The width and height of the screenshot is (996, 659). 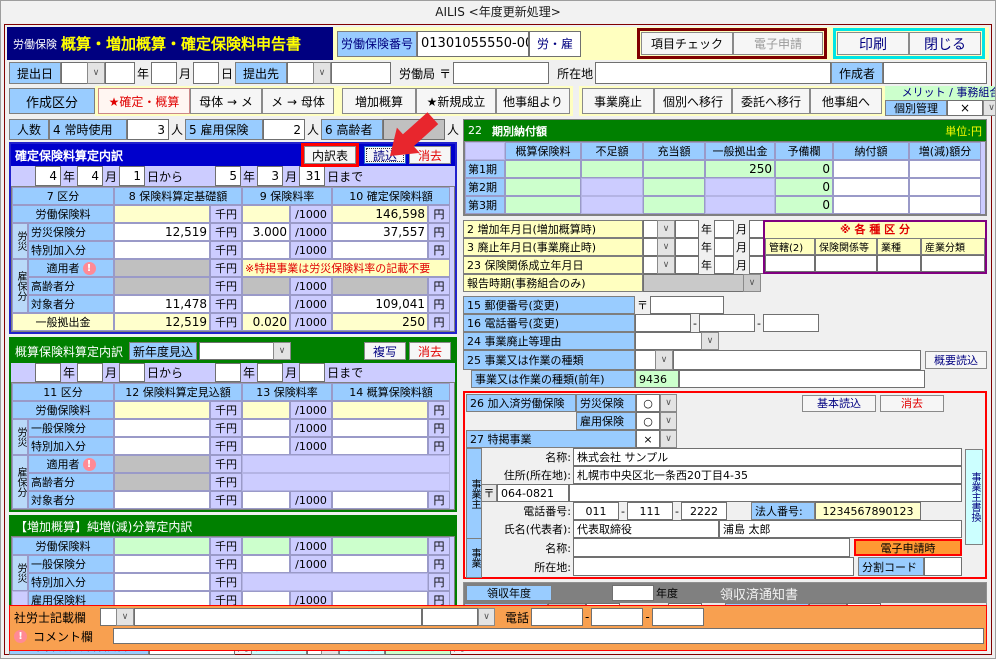 What do you see at coordinates (908, 547) in the screenshot?
I see `e-apply-time-button: 電子申請時` at bounding box center [908, 547].